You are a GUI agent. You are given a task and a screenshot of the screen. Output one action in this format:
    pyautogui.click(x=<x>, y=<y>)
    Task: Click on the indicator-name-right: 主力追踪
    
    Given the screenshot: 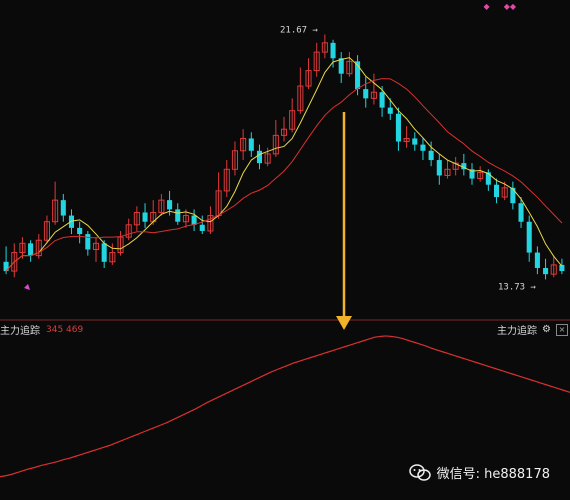 What is the action you would take?
    pyautogui.click(x=517, y=331)
    